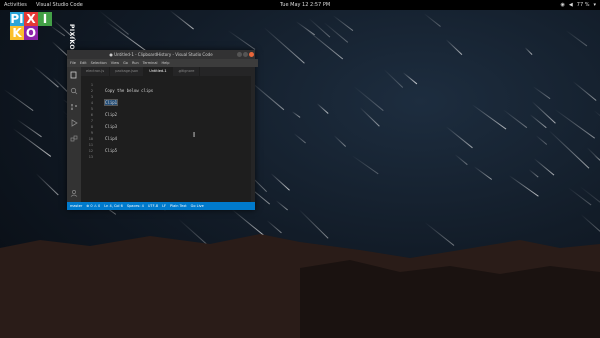  Describe the element at coordinates (111, 102) in the screenshot. I see `selected-text: Clip1` at that location.